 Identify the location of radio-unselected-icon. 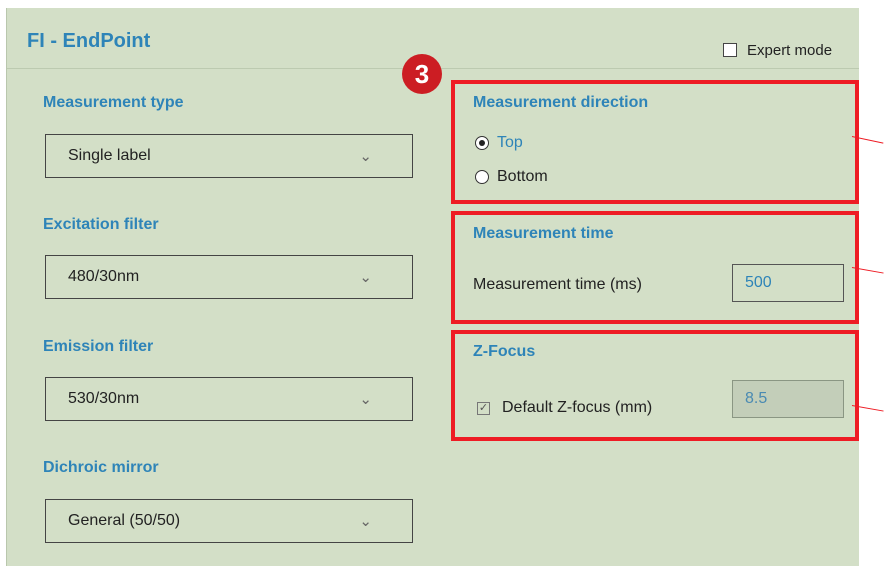
(482, 177).